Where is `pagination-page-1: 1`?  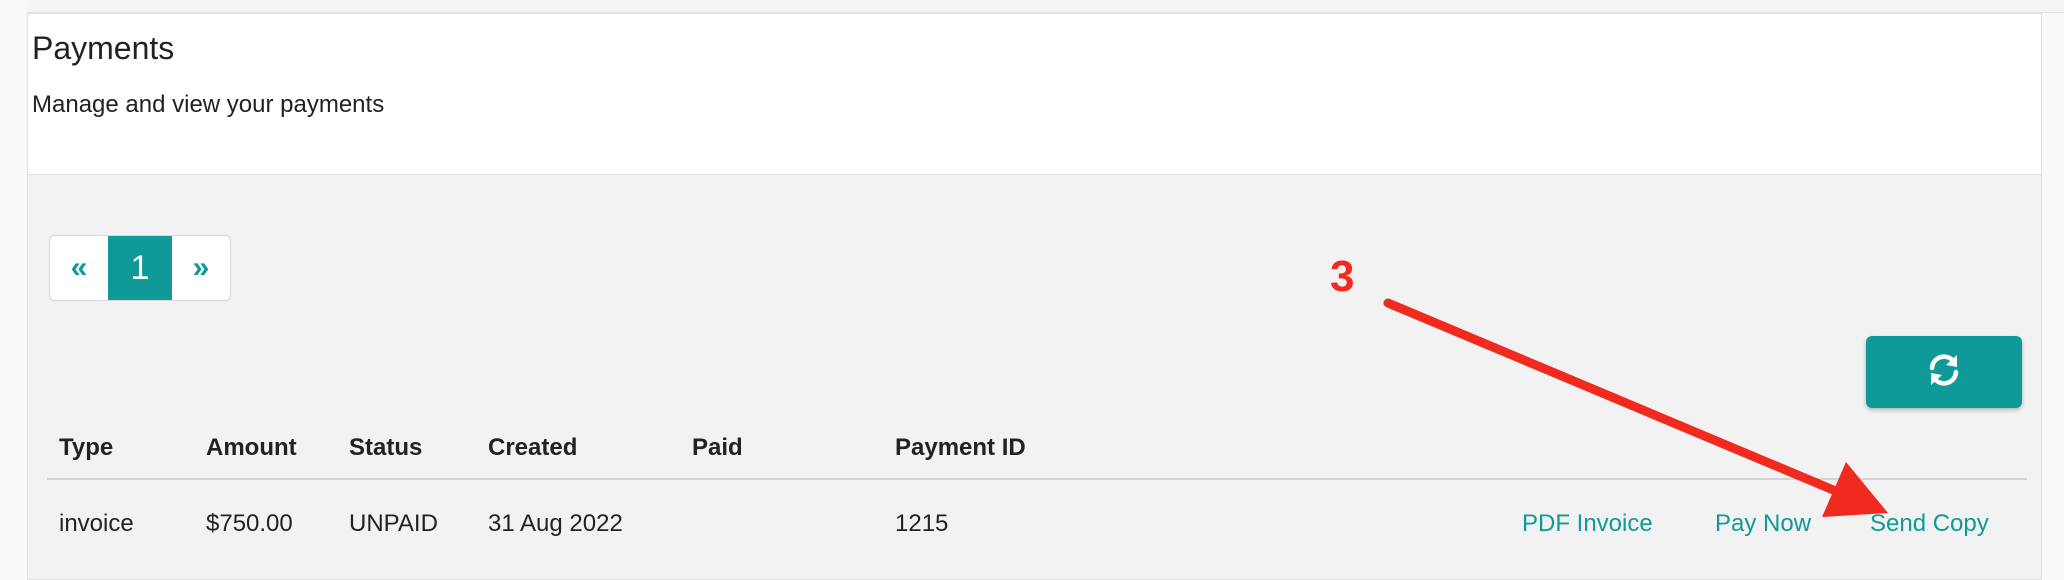 pagination-page-1: 1 is located at coordinates (140, 268).